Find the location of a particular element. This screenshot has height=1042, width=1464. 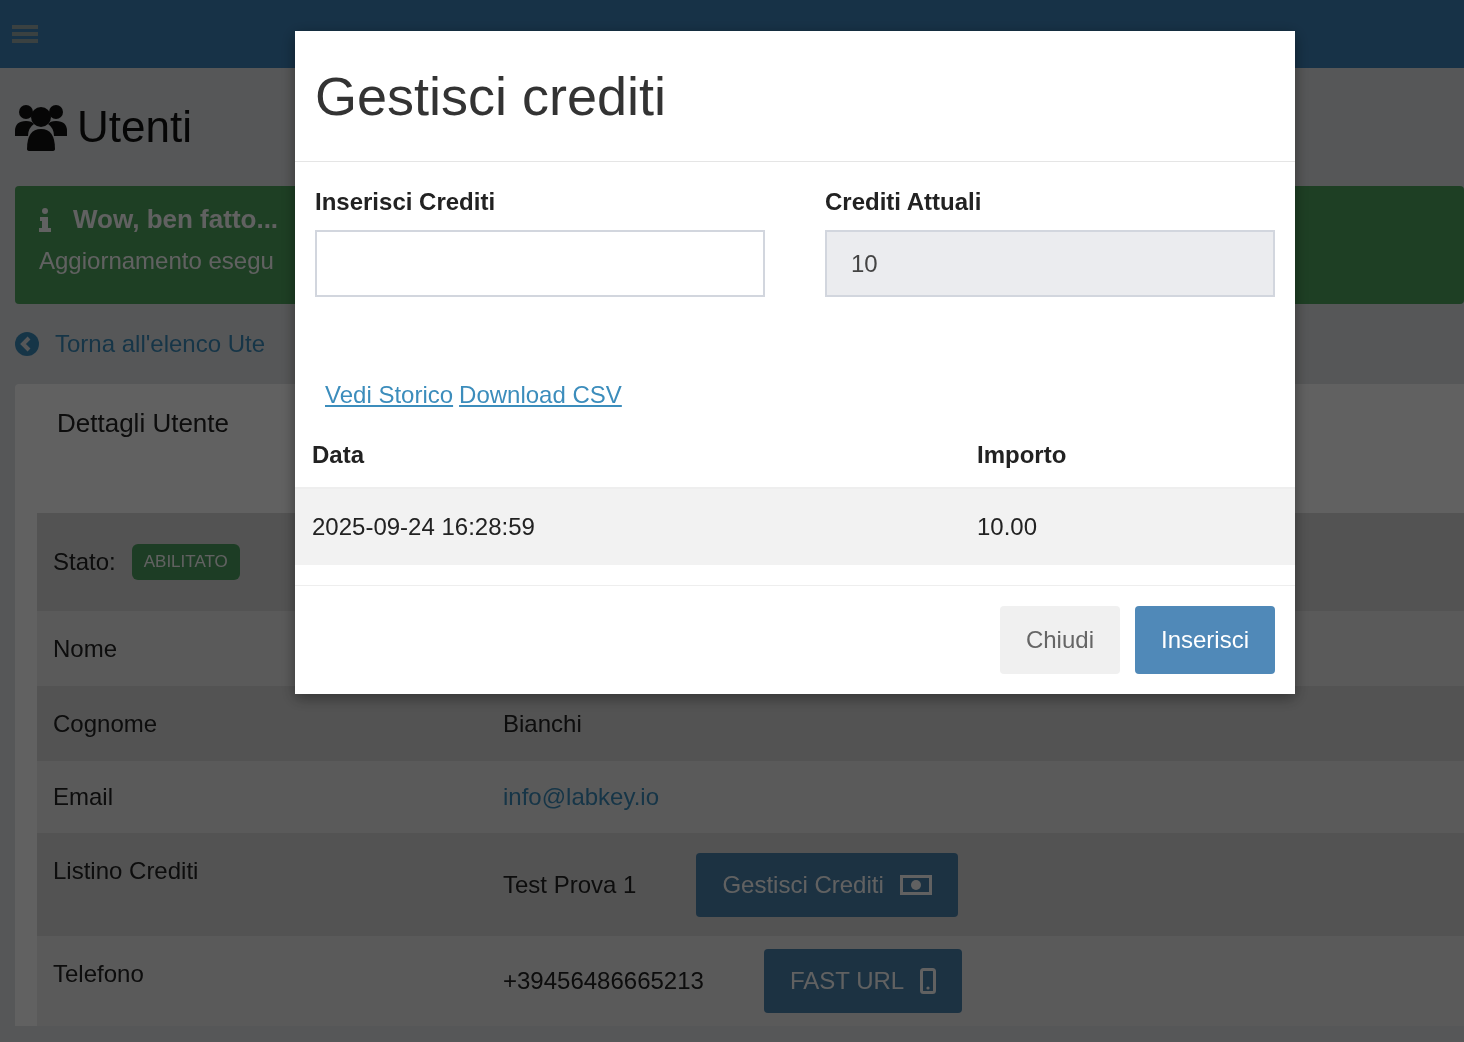

history-link: Vedi Storico is located at coordinates (389, 395).